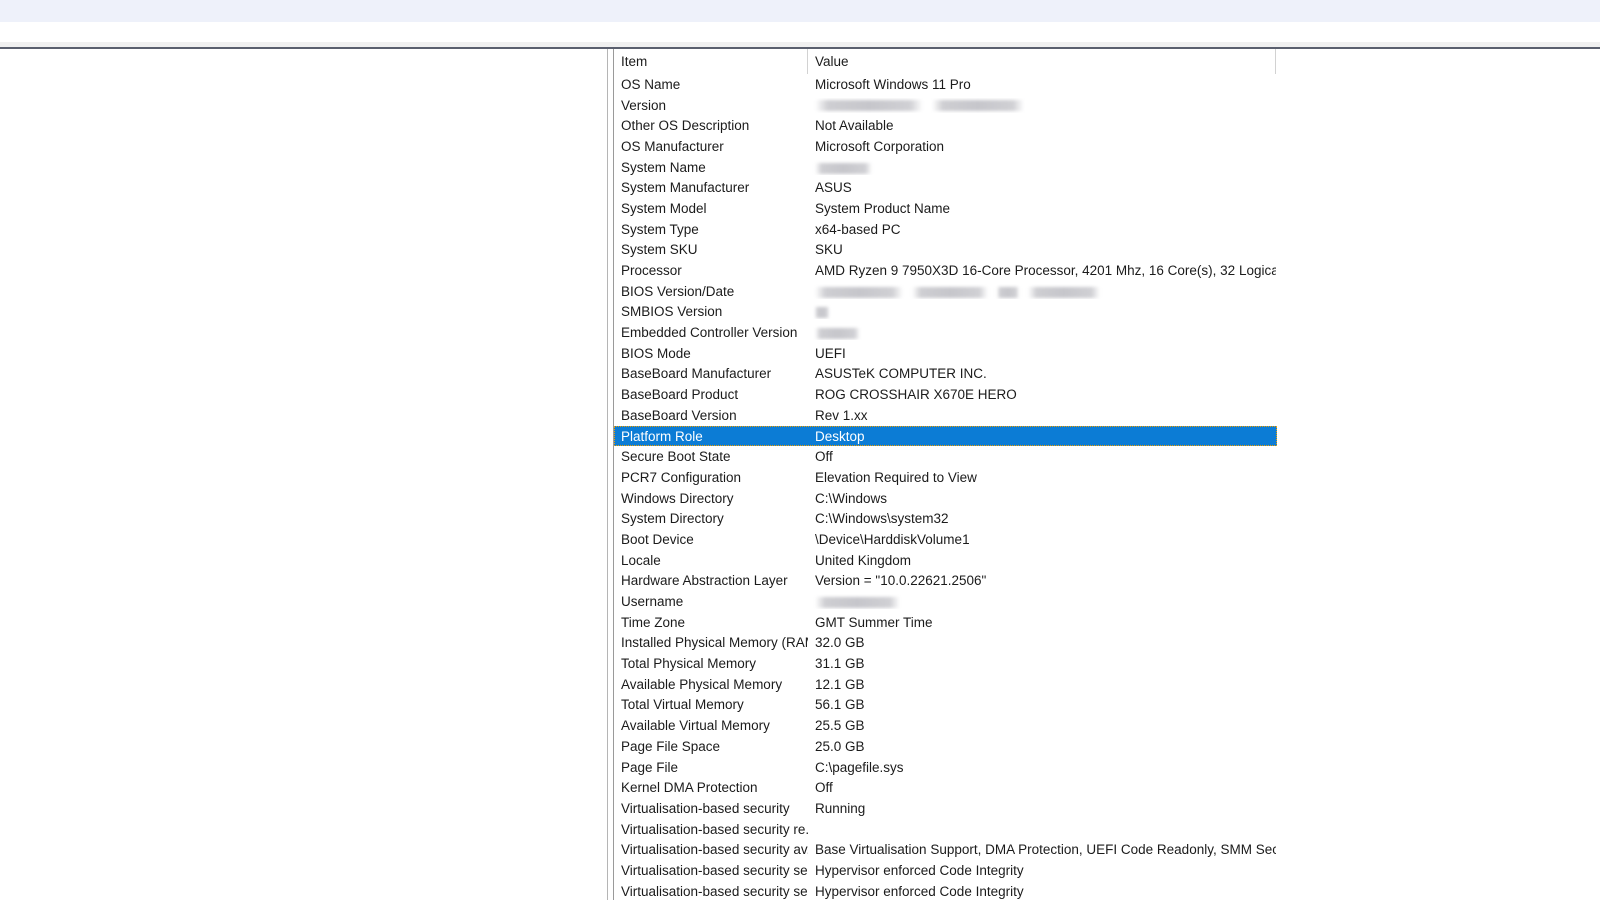 Image resolution: width=1600 pixels, height=900 pixels. I want to click on table-row: Username, so click(1107, 601).